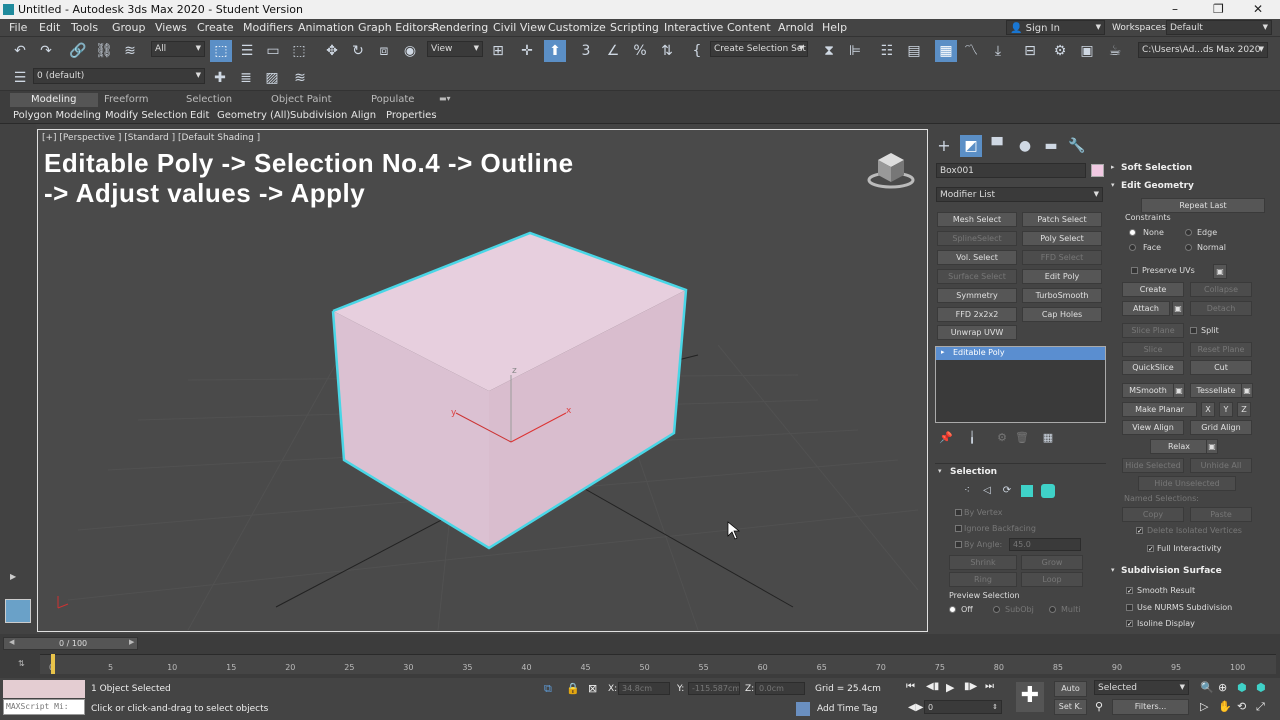  What do you see at coordinates (1242, 687) in the screenshot?
I see `zoom-extents-icon: ⬢` at bounding box center [1242, 687].